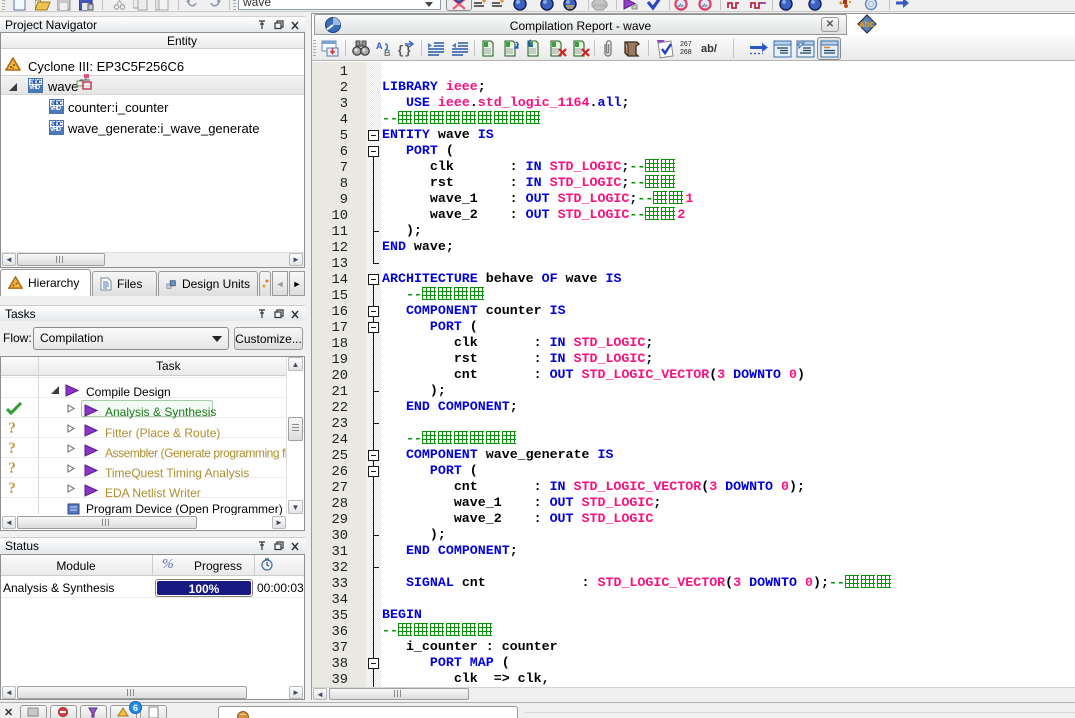 The height and width of the screenshot is (718, 1075). I want to click on svg-text: A, so click(379, 46).